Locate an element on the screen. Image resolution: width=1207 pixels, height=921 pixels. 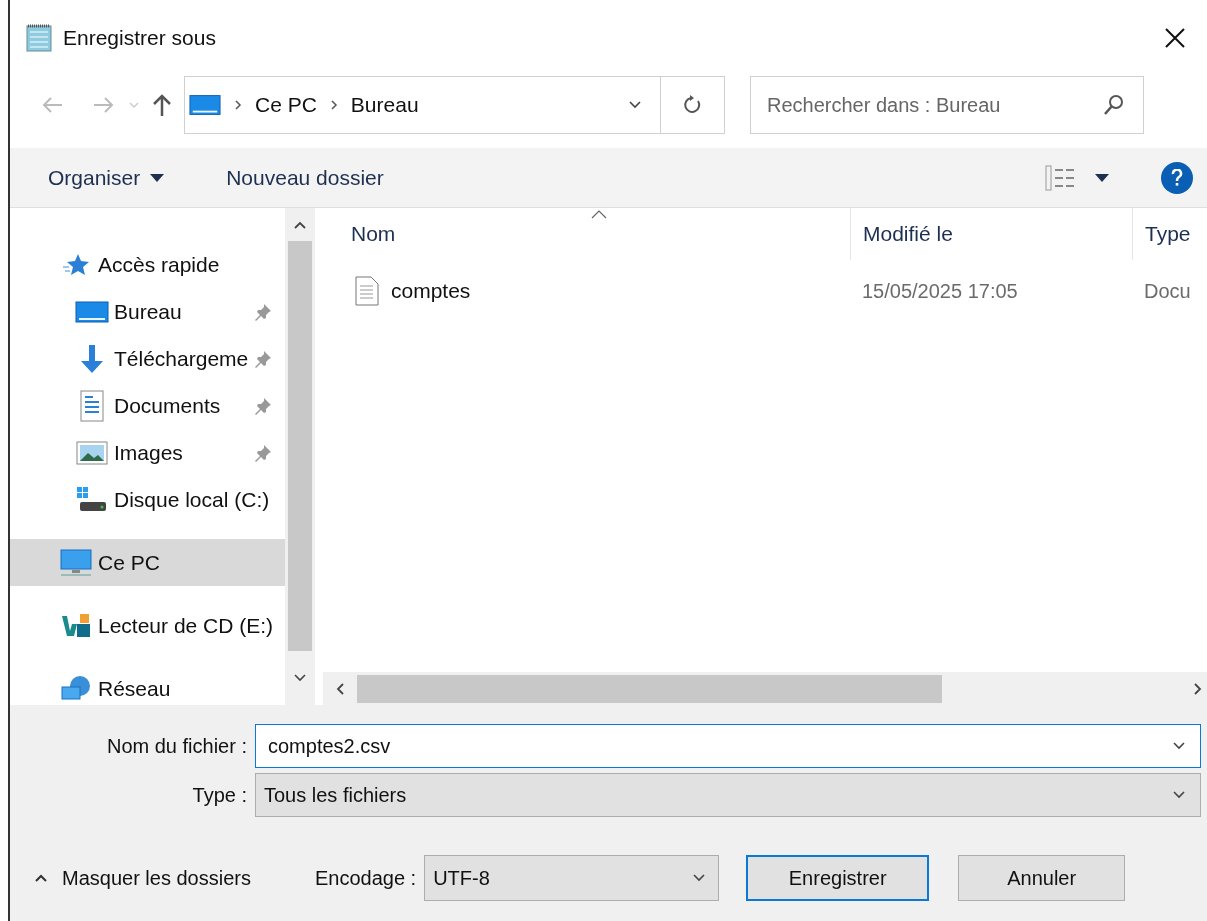
file-name: comptes is located at coordinates (431, 291).